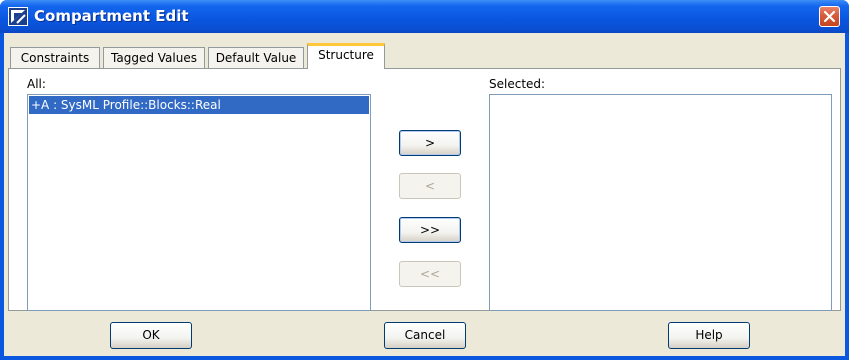 The height and width of the screenshot is (360, 849). I want to click on add-all-button: >>, so click(430, 230).